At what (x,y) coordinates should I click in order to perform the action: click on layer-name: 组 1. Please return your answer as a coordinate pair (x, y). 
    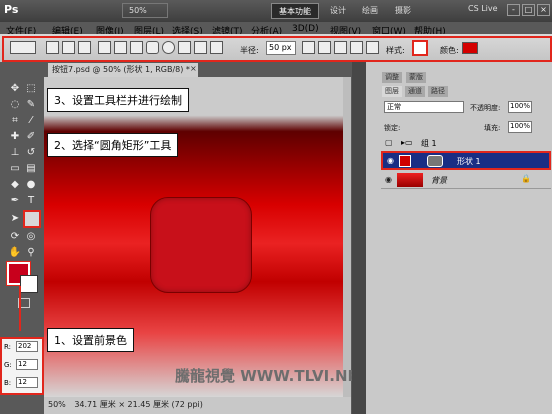
    Looking at the image, I should click on (429, 143).